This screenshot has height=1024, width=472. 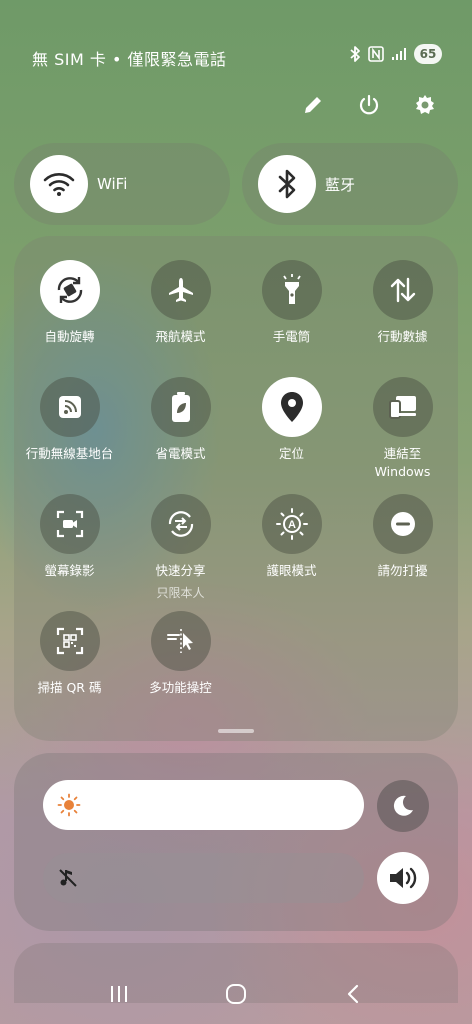 What do you see at coordinates (291, 570) in the screenshot?
I see `tile-label: 護眼模式` at bounding box center [291, 570].